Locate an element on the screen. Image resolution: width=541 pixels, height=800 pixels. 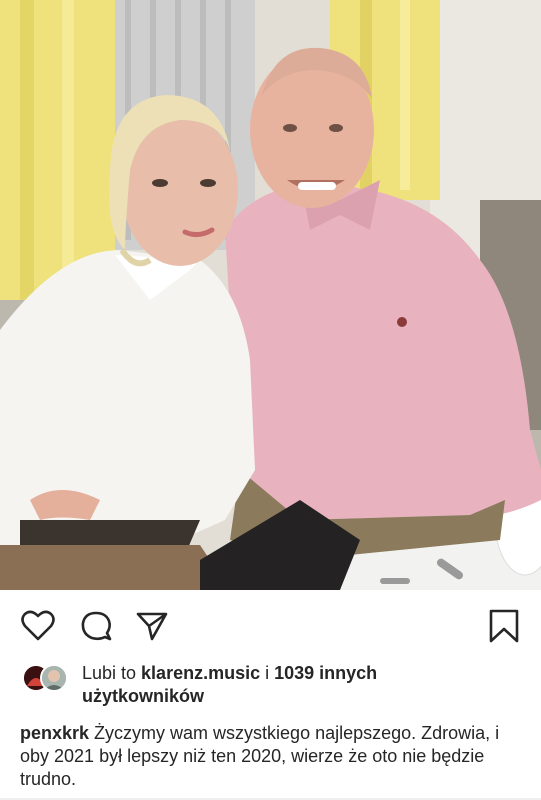
likes-text: Lubi to klarenz.music i 1039 innych is located at coordinates (302, 673).